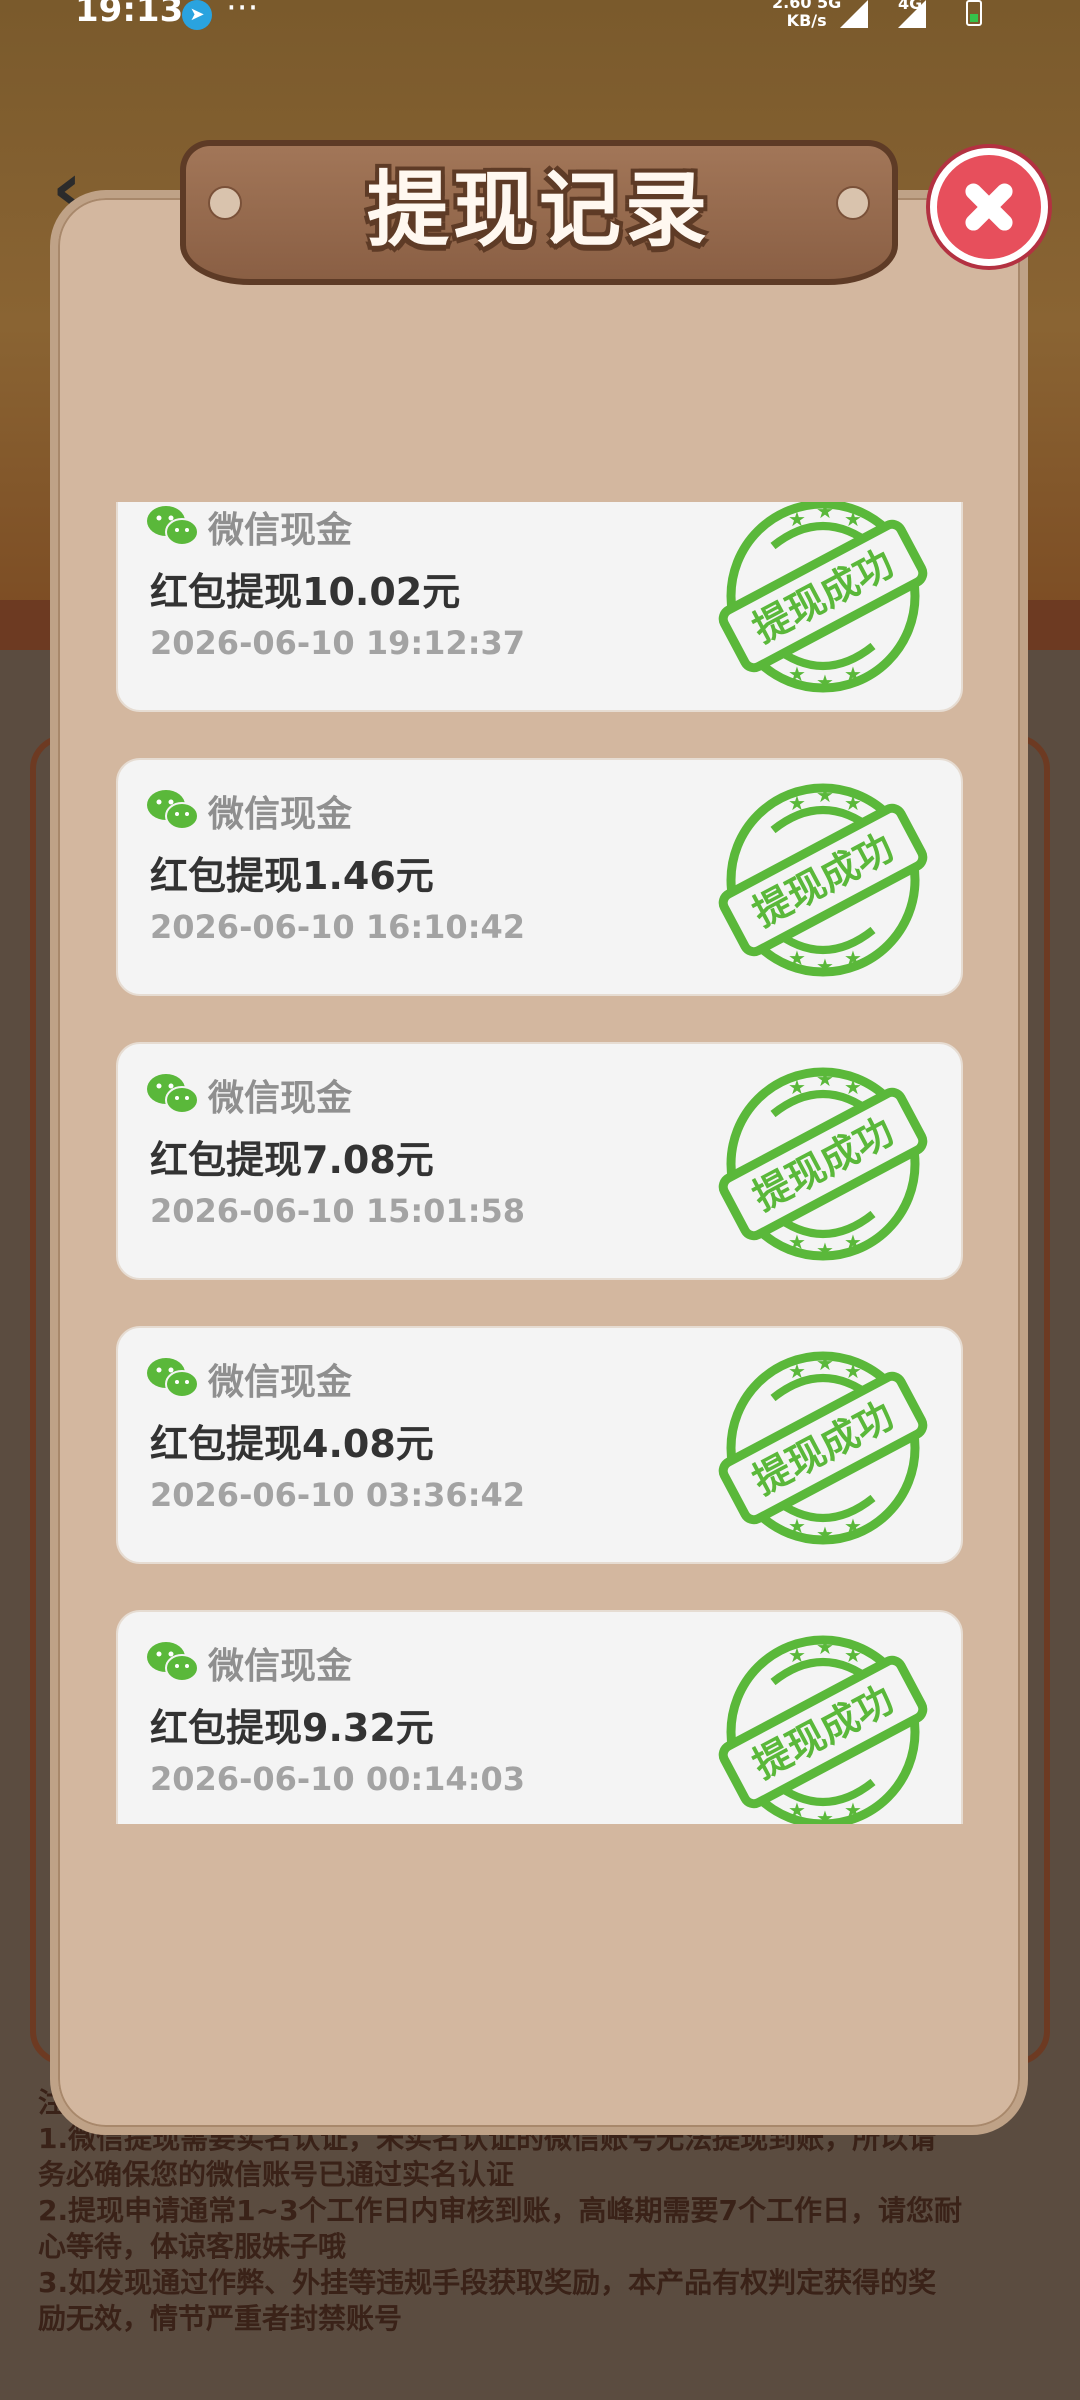  Describe the element at coordinates (338, 1779) in the screenshot. I see `timestamp-label: 2026-06-10 00:14:03` at that location.